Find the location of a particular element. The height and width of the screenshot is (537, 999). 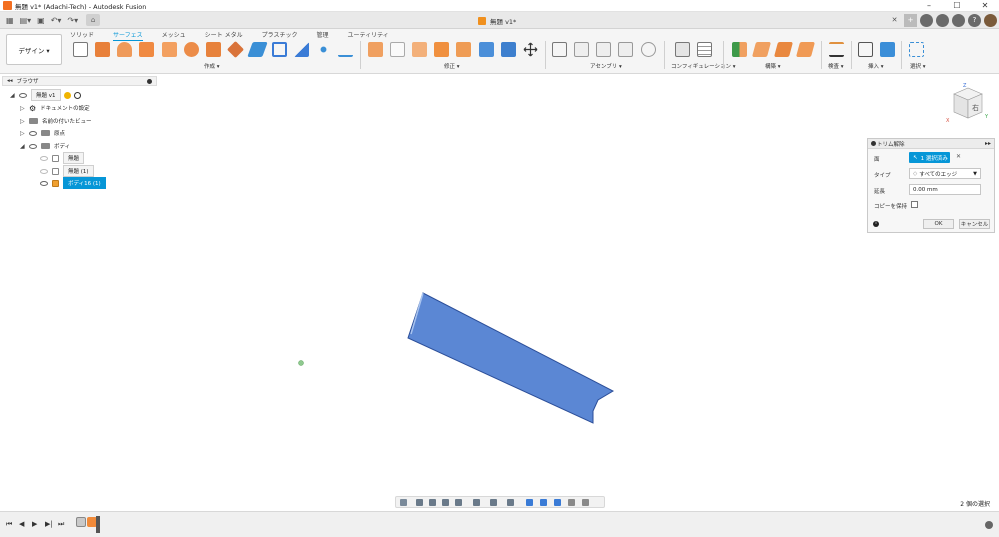

new-tab-icon: + is located at coordinates (910, 20).